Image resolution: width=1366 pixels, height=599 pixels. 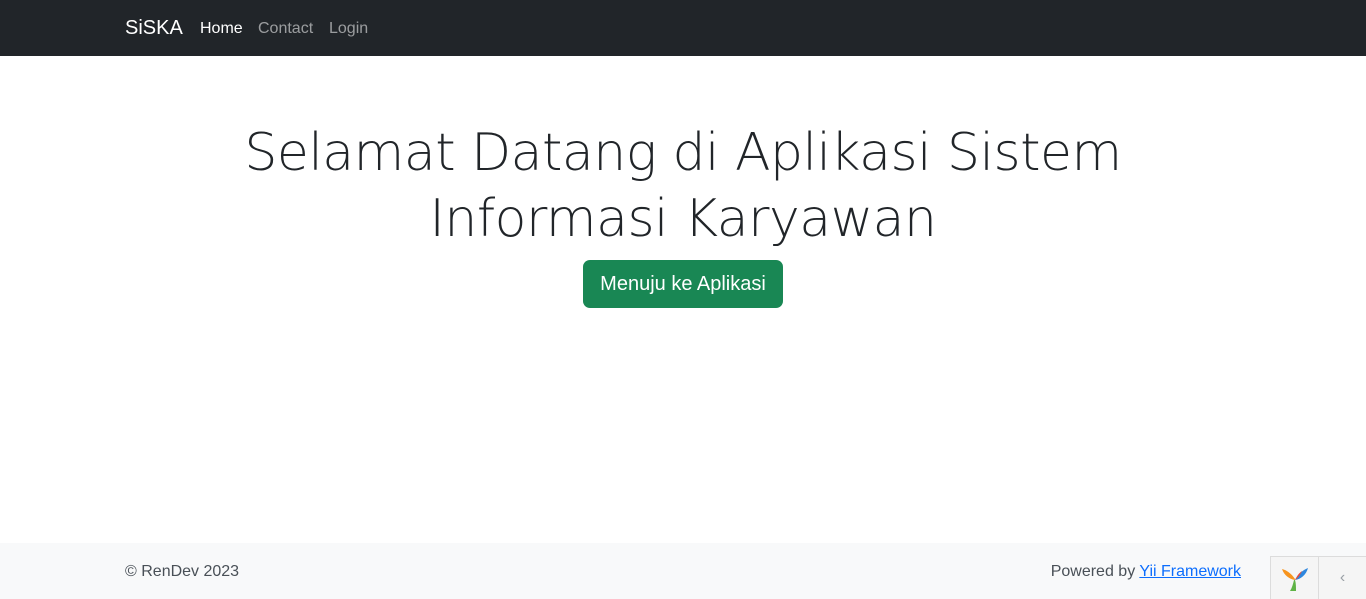 I want to click on brand-link: SiSKA, so click(x=154, y=28).